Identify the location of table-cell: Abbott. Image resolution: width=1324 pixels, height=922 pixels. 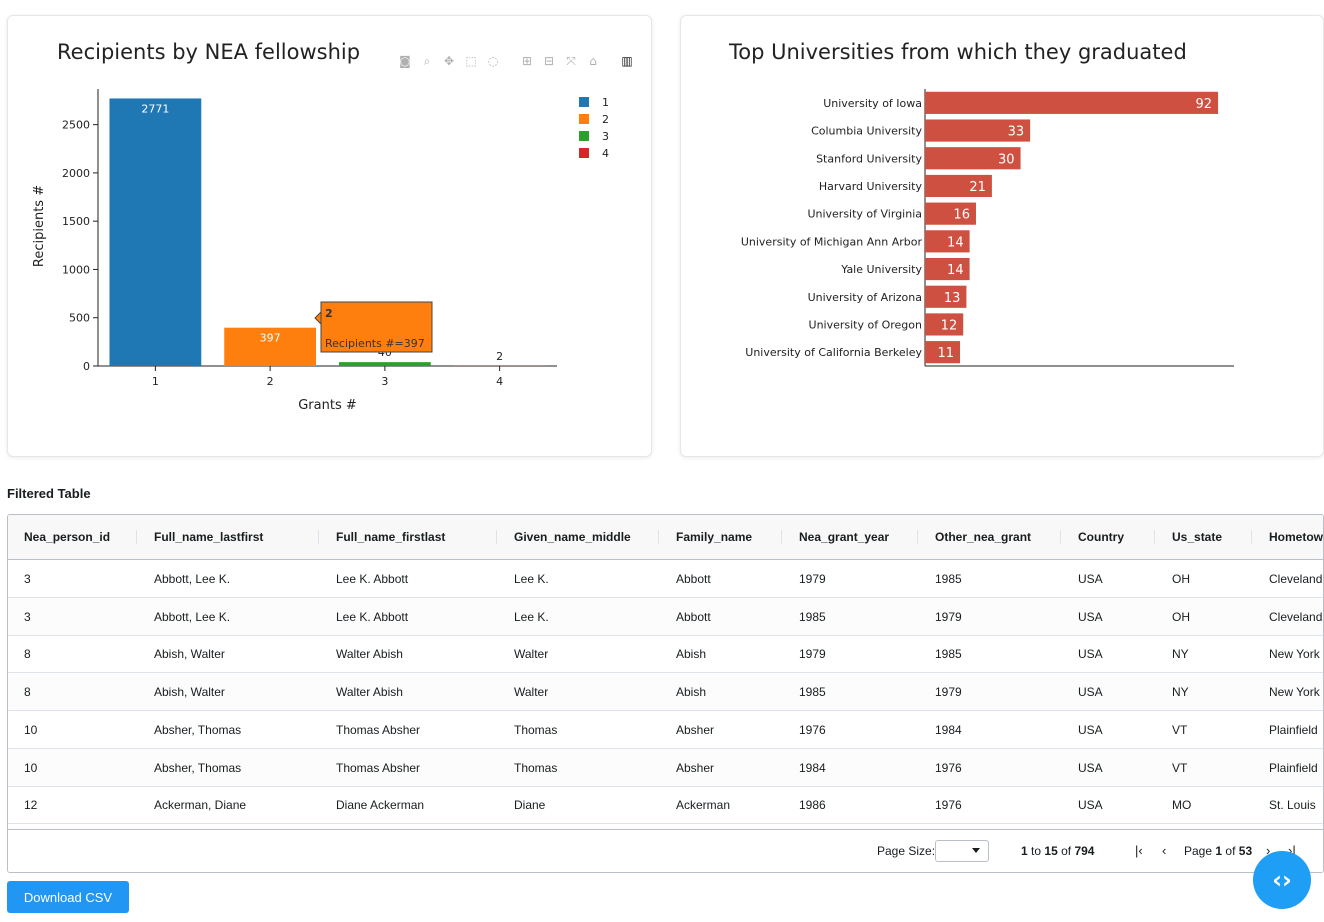
(693, 579).